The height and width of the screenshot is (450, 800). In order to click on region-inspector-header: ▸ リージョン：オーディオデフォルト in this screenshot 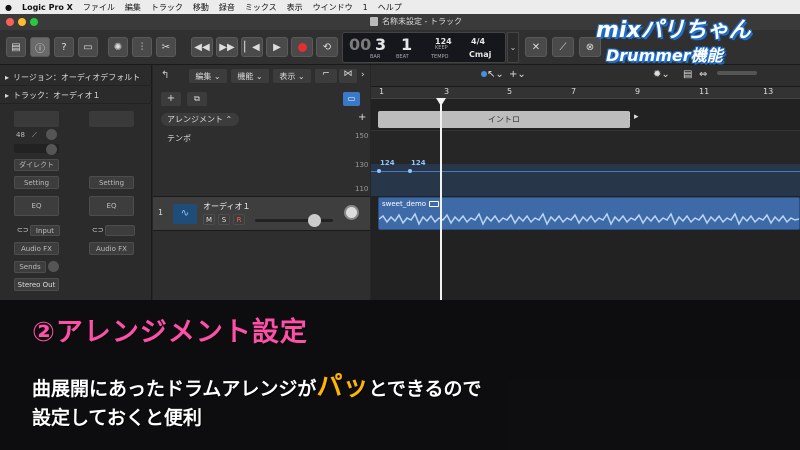, I will do `click(76, 78)`.